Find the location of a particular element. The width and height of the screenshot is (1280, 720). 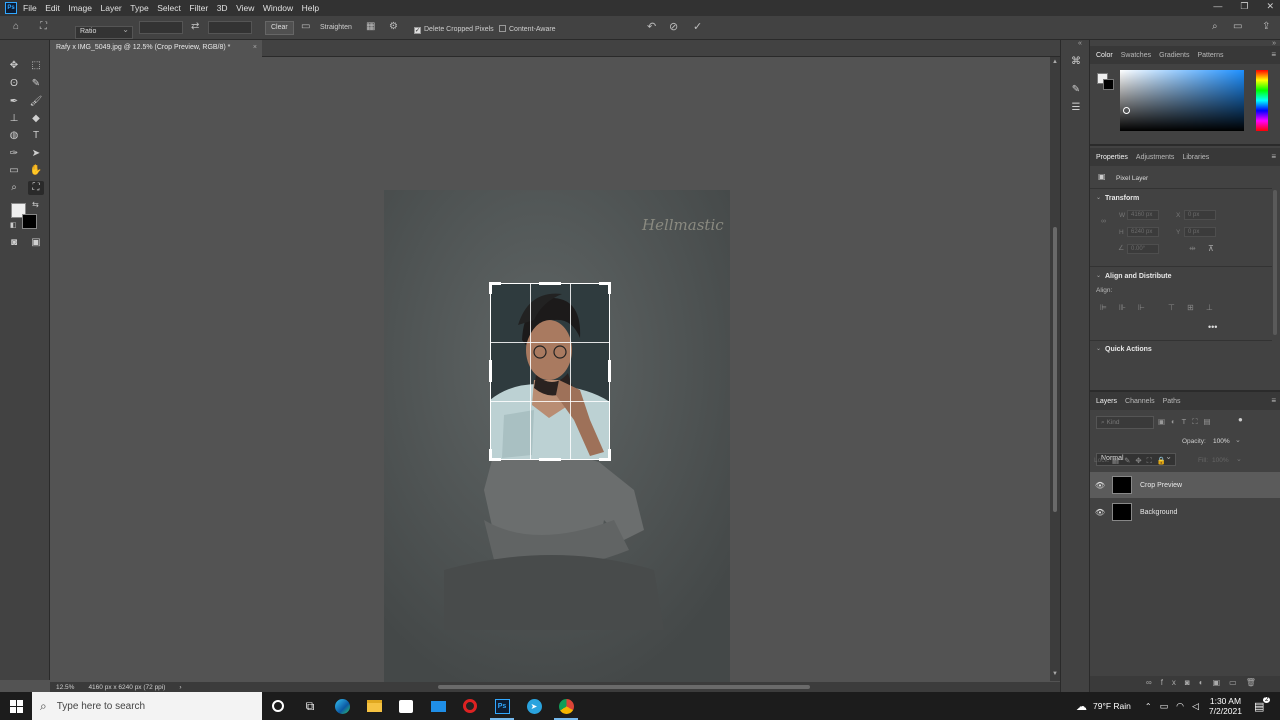

vertical-scroll-thumb is located at coordinates (1055, 369).